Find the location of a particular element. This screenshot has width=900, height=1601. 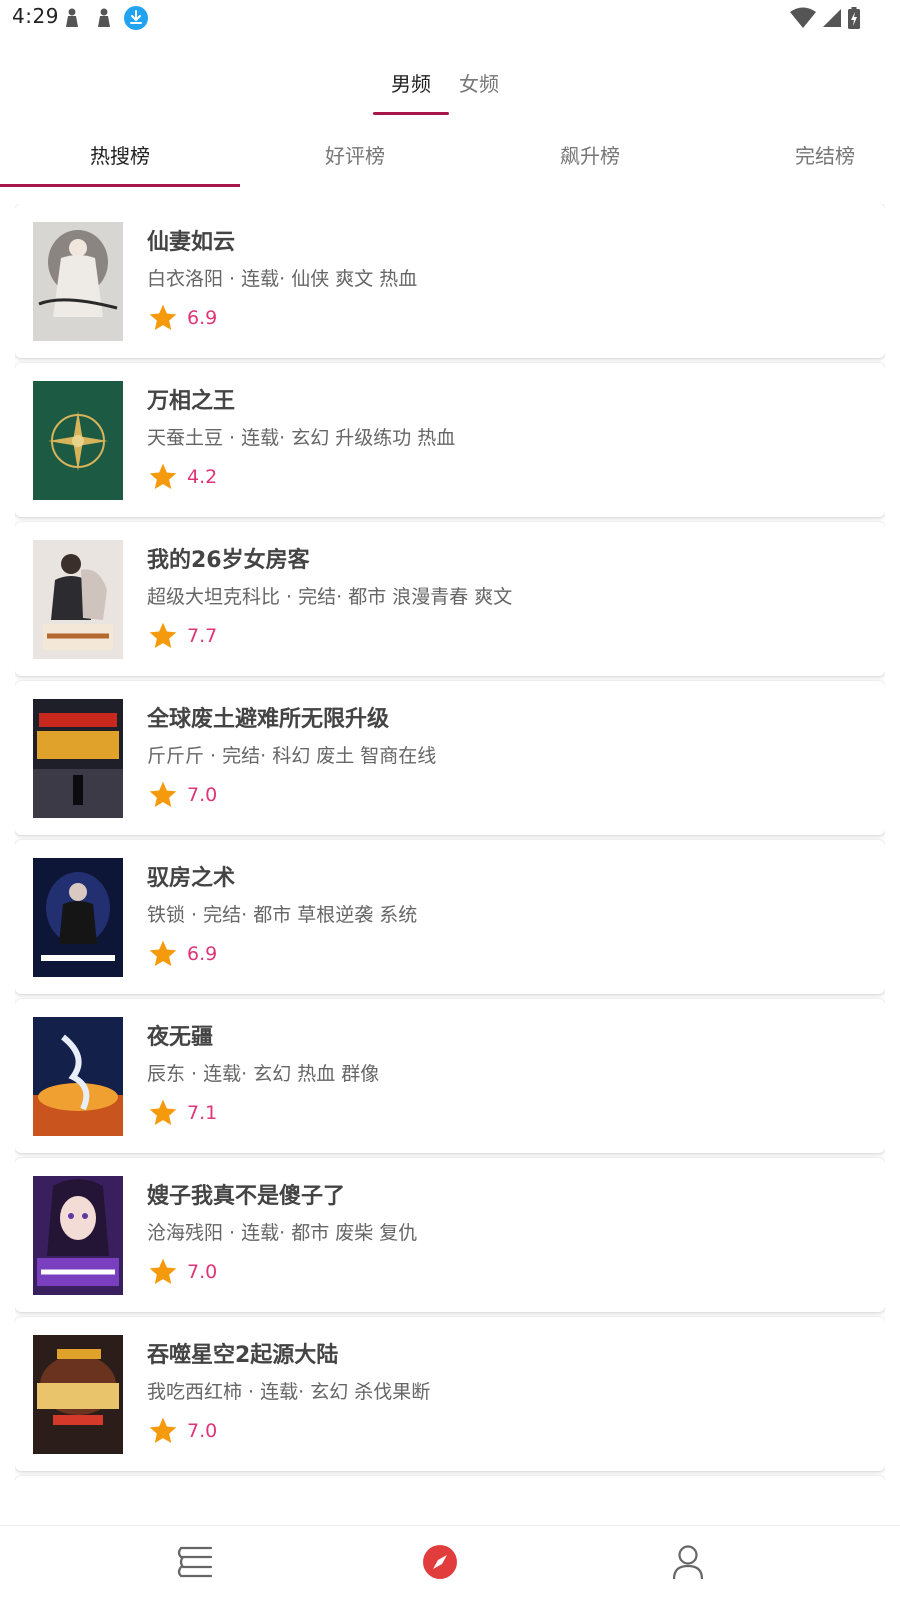

gender-tabs: 男频 女频 is located at coordinates (450, 88).